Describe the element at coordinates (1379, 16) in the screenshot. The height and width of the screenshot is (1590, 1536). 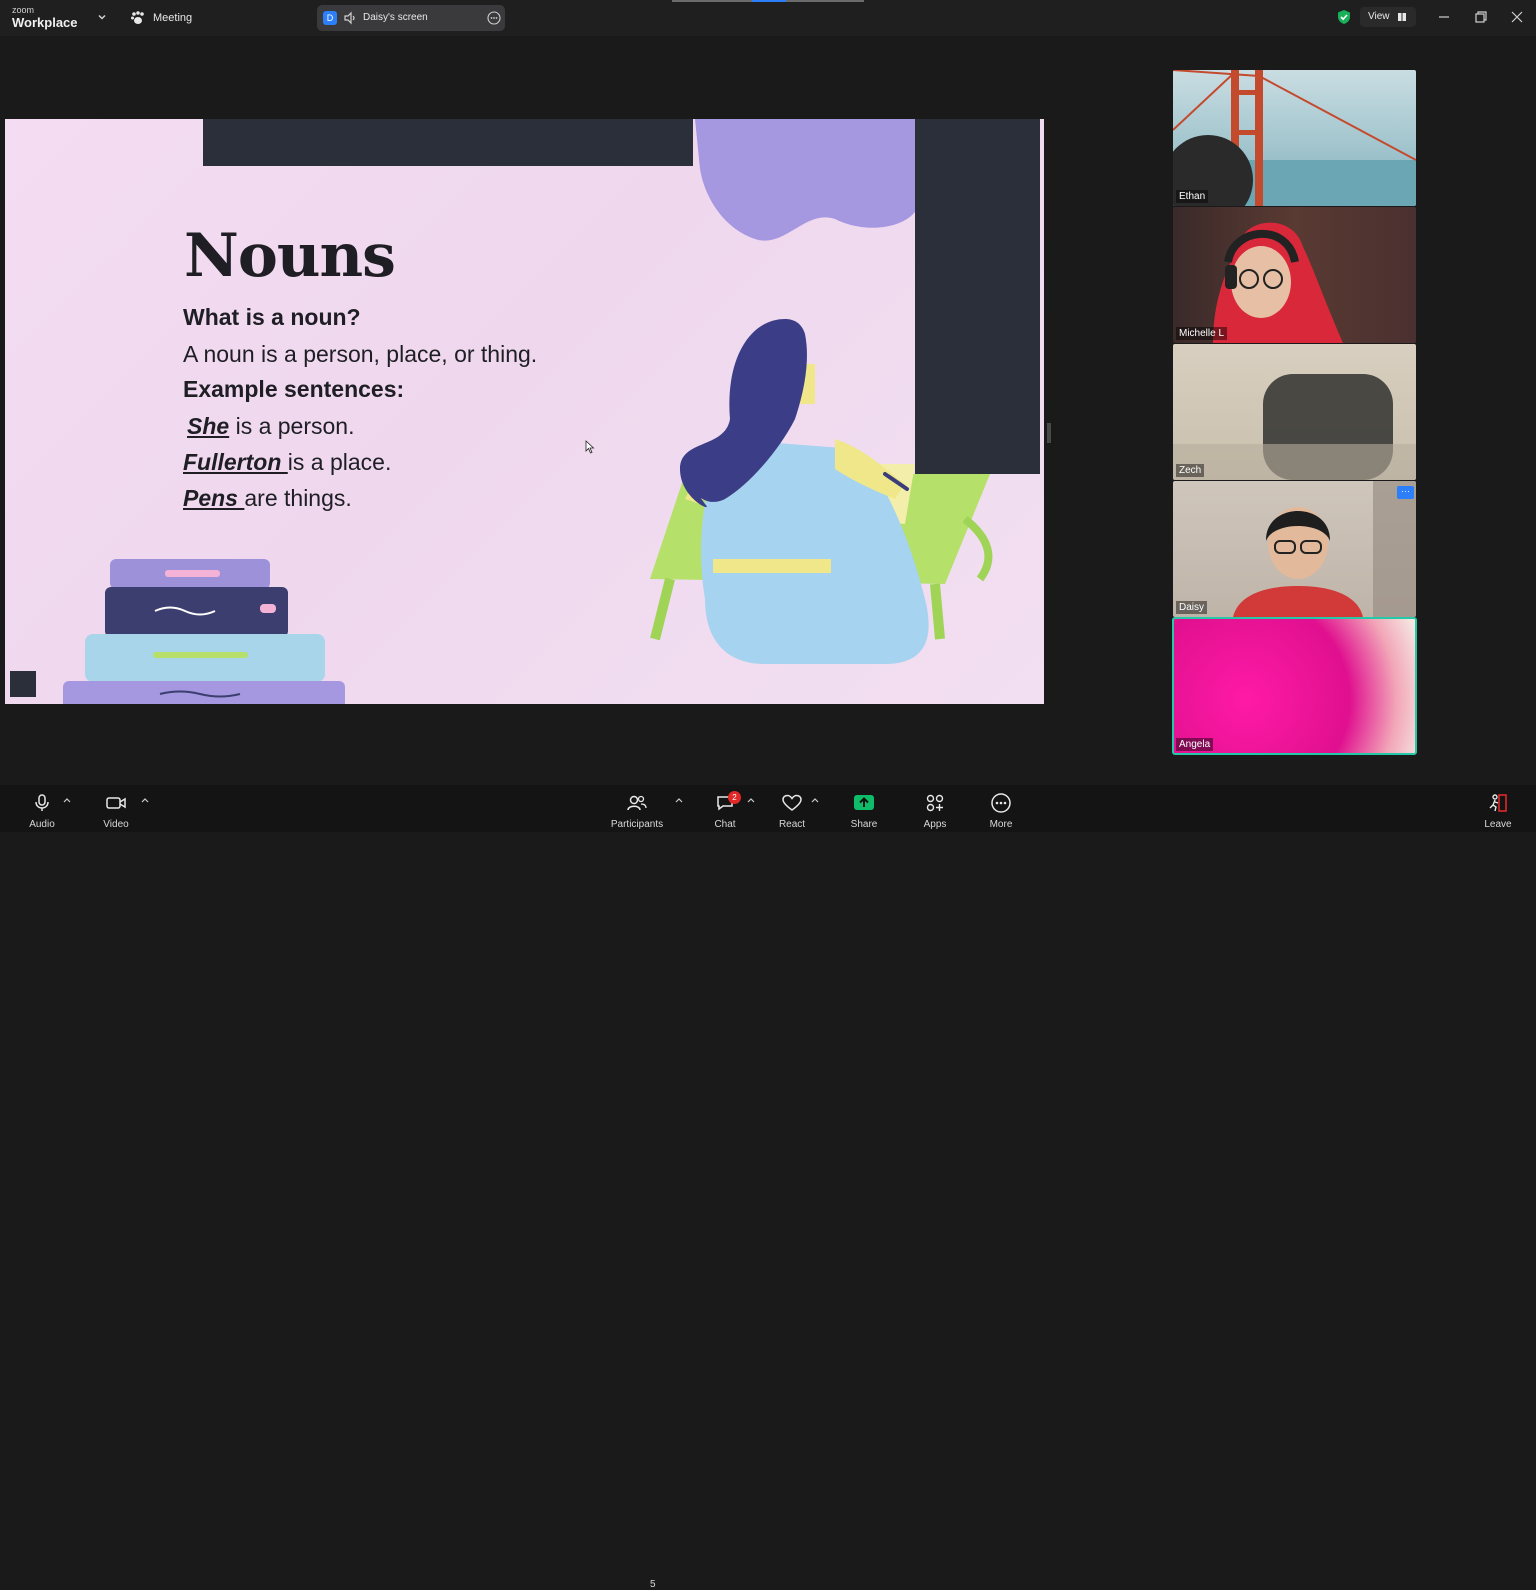
I see `view-label: View` at that location.